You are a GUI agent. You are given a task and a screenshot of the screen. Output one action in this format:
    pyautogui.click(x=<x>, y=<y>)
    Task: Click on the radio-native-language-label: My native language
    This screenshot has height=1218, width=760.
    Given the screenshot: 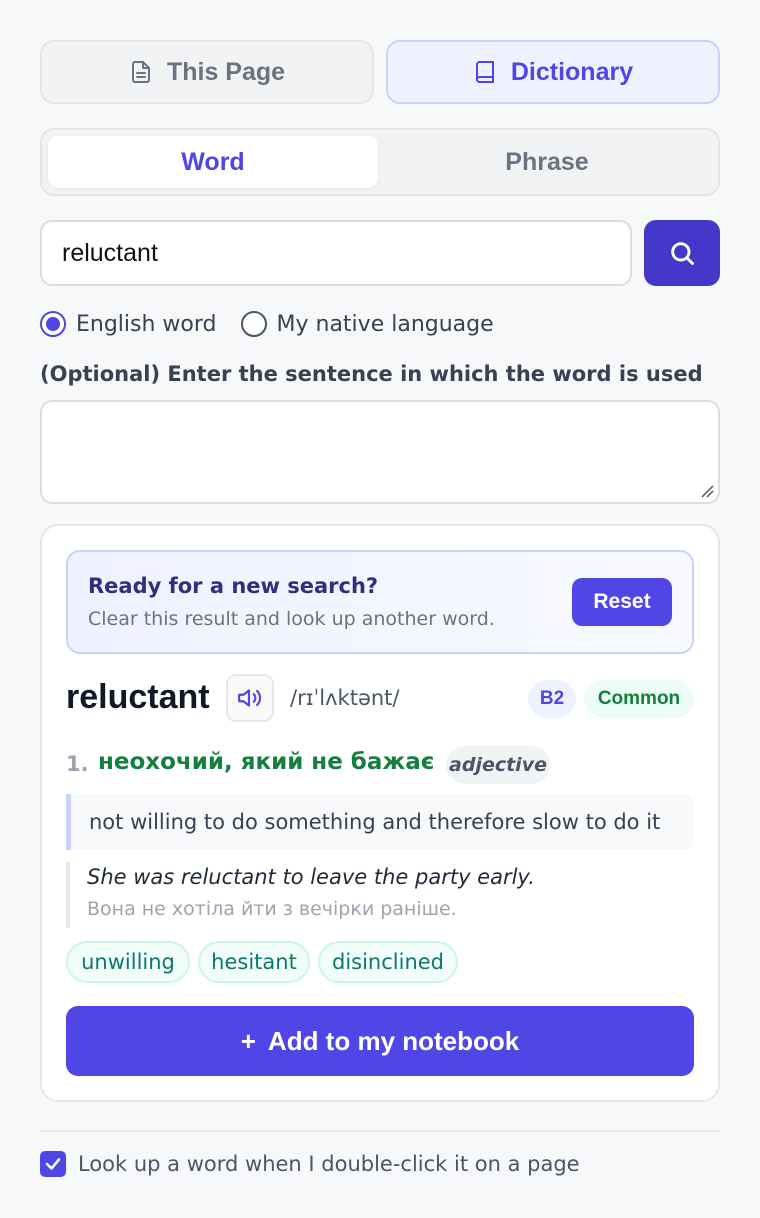 What is the action you would take?
    pyautogui.click(x=385, y=324)
    